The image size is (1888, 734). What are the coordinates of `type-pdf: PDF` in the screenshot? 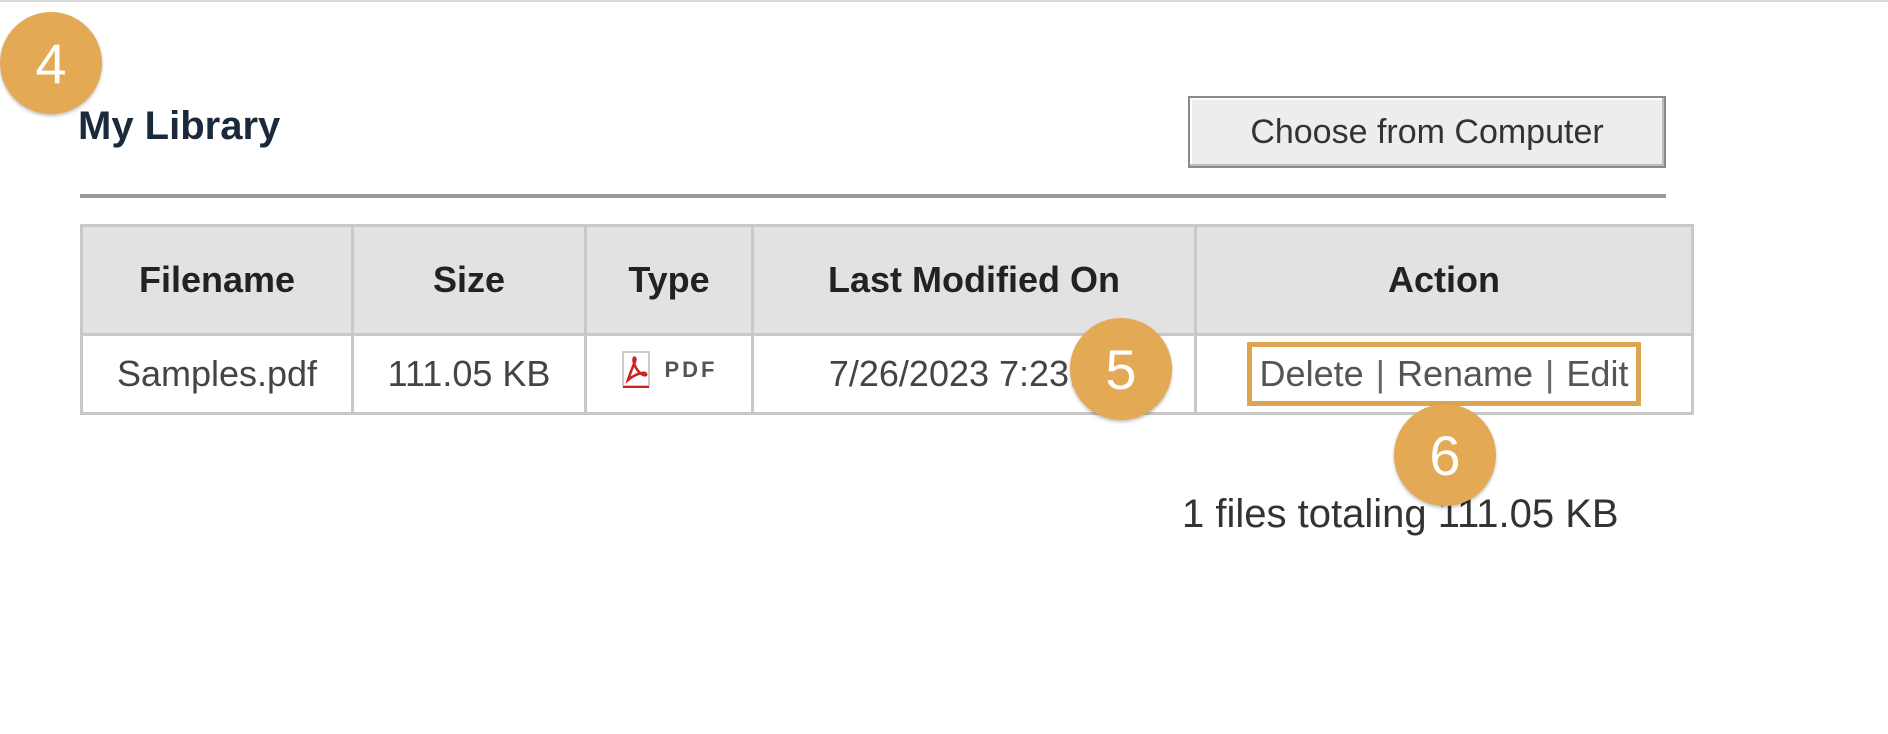 It's located at (669, 370).